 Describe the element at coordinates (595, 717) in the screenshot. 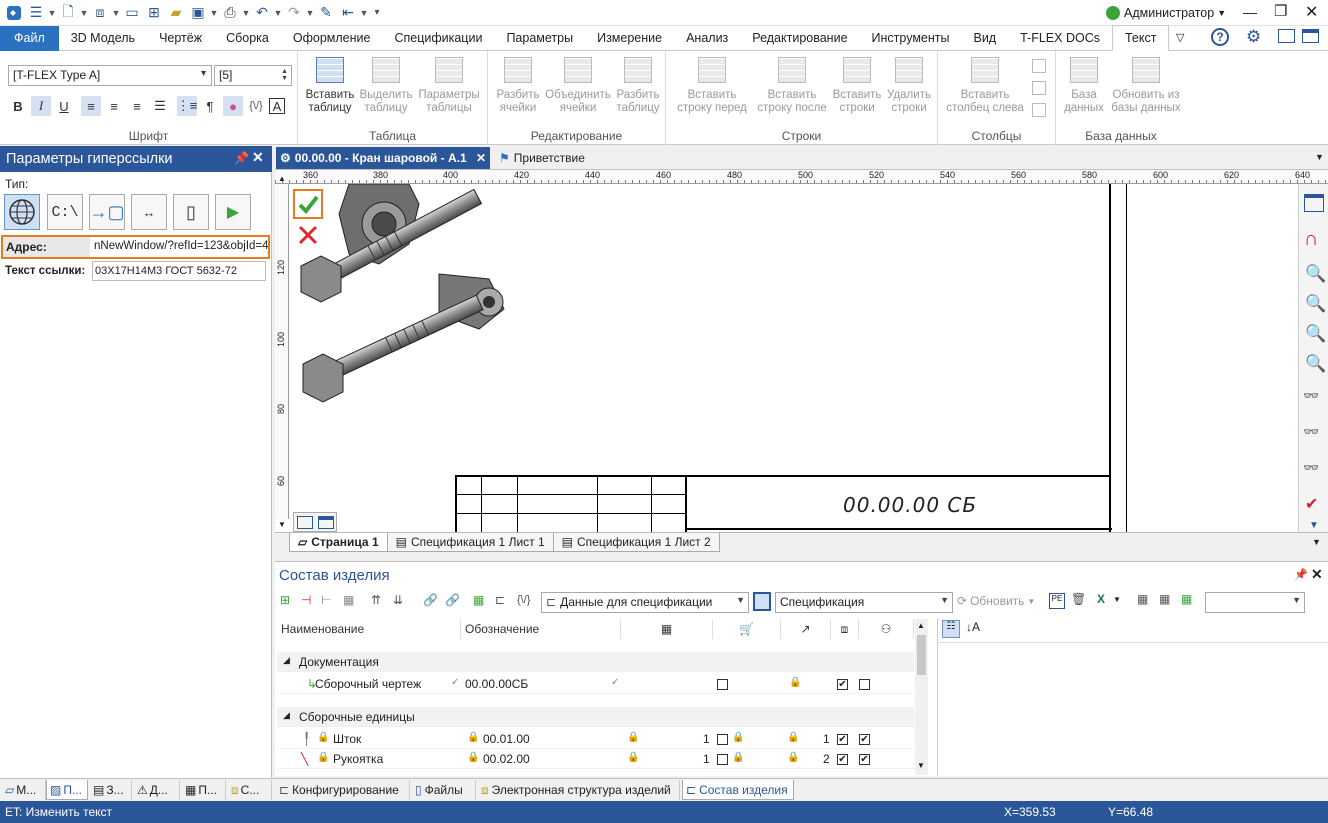

I see `group-row: ◢ Сборочные единицы` at that location.